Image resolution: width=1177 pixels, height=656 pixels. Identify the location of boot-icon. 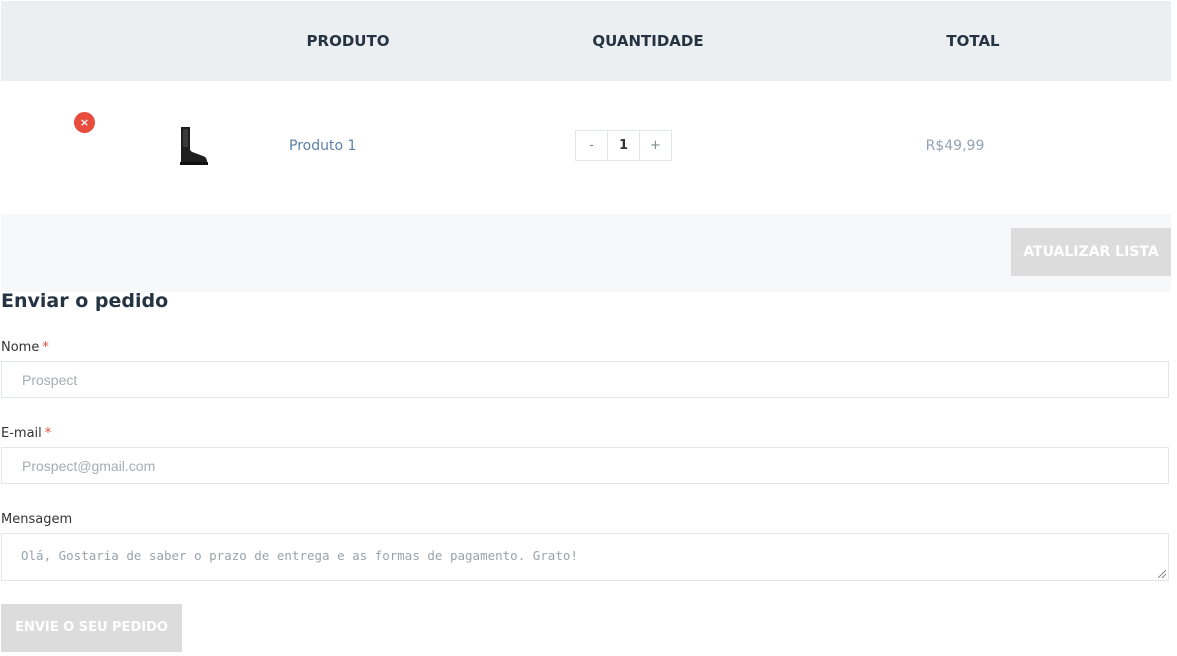
(193, 145).